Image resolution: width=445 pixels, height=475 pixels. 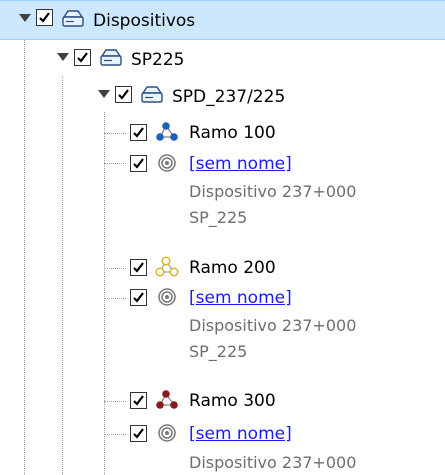 What do you see at coordinates (232, 401) in the screenshot?
I see `tree-node-label: Ramo 300` at bounding box center [232, 401].